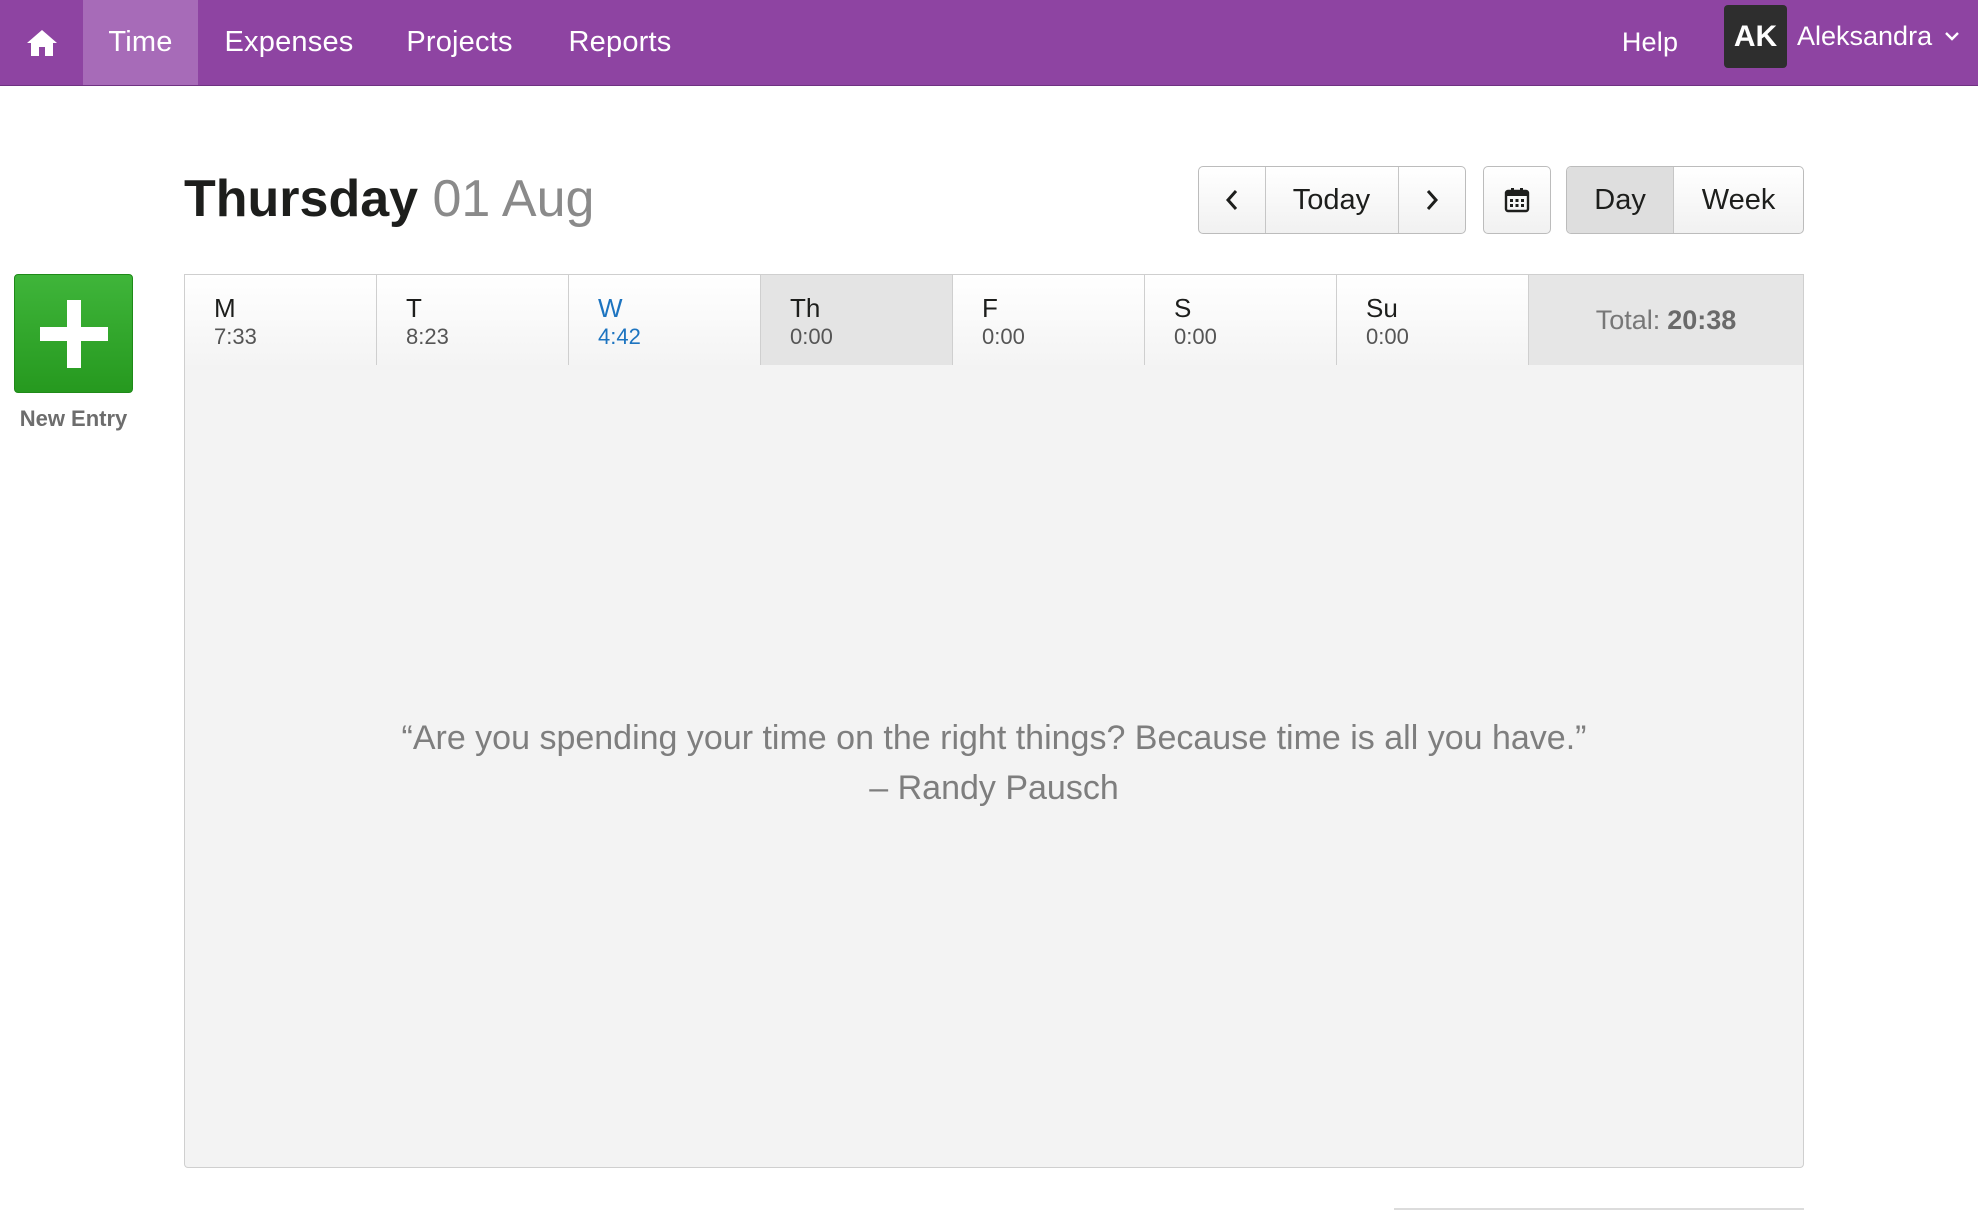 The image size is (1978, 1210). I want to click on avatar: AK, so click(1755, 36).